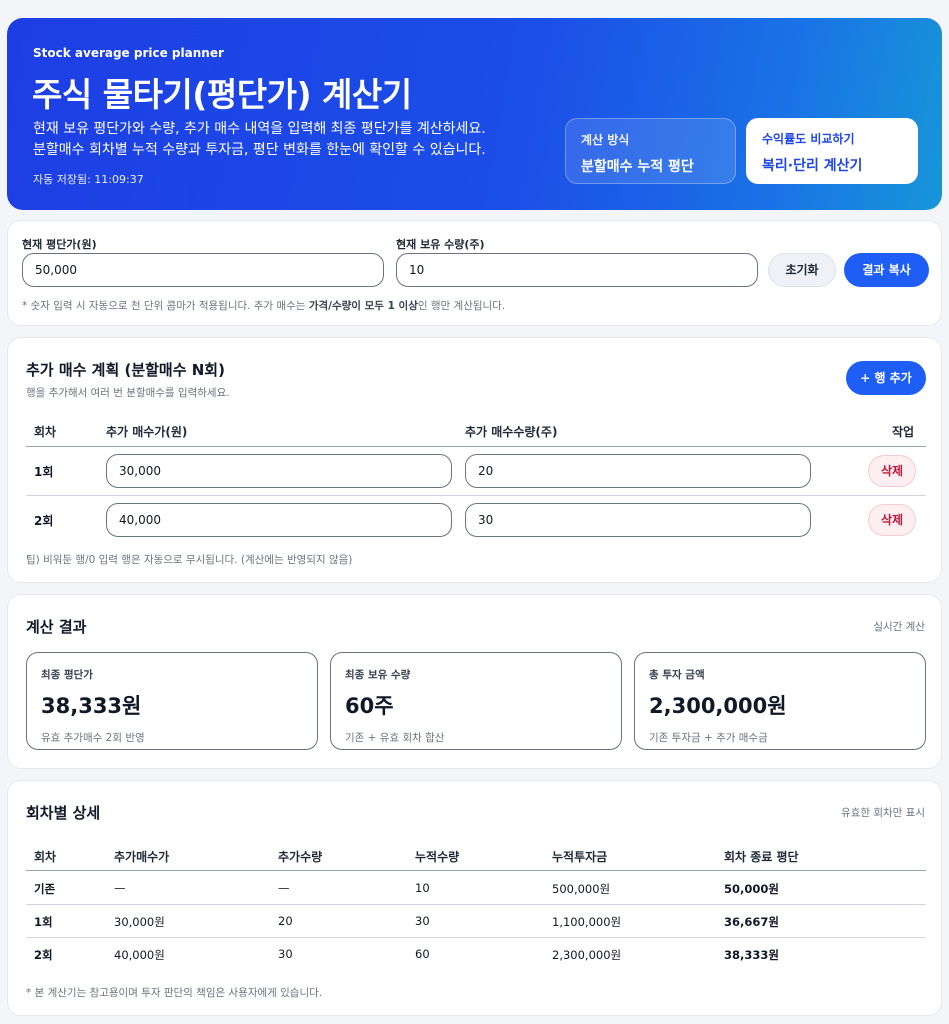 The height and width of the screenshot is (1024, 949). What do you see at coordinates (751, 955) in the screenshot?
I see `detail-cell-end-avg: 38,333원` at bounding box center [751, 955].